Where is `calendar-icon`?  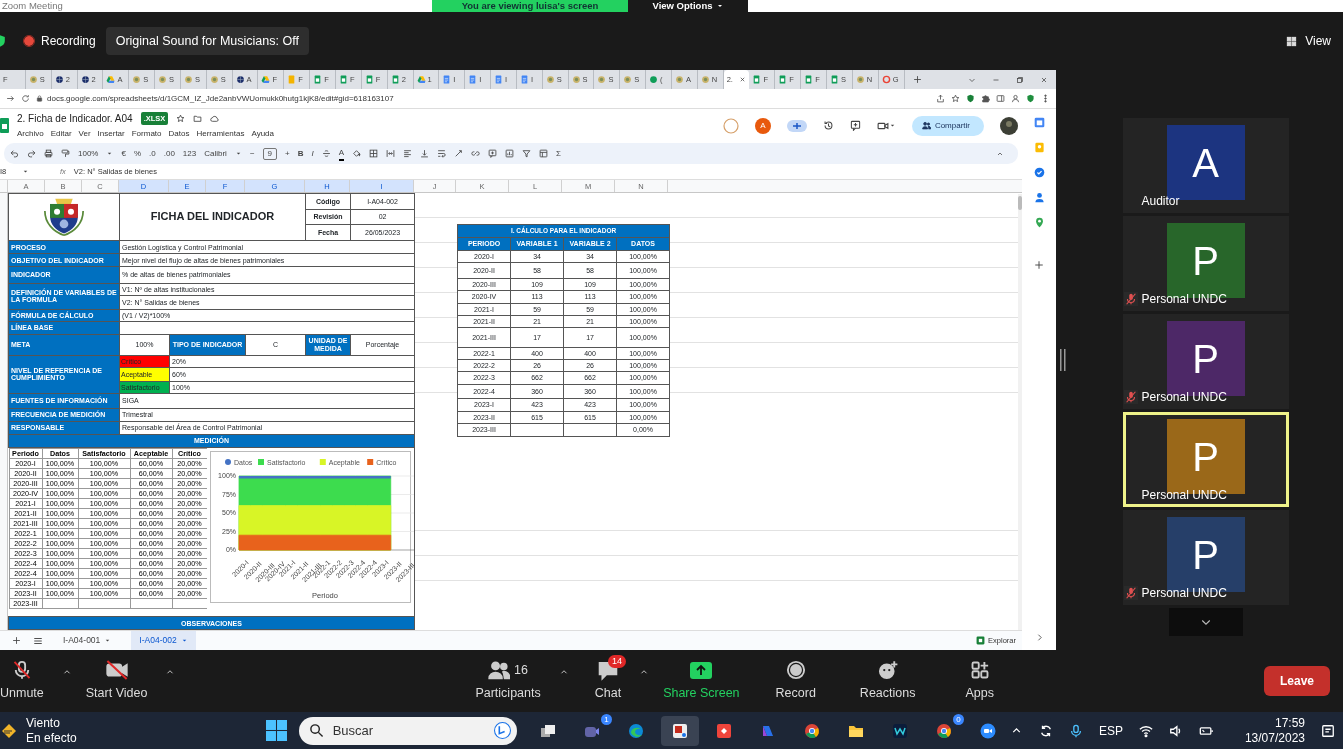
calendar-icon is located at coordinates (1039, 122).